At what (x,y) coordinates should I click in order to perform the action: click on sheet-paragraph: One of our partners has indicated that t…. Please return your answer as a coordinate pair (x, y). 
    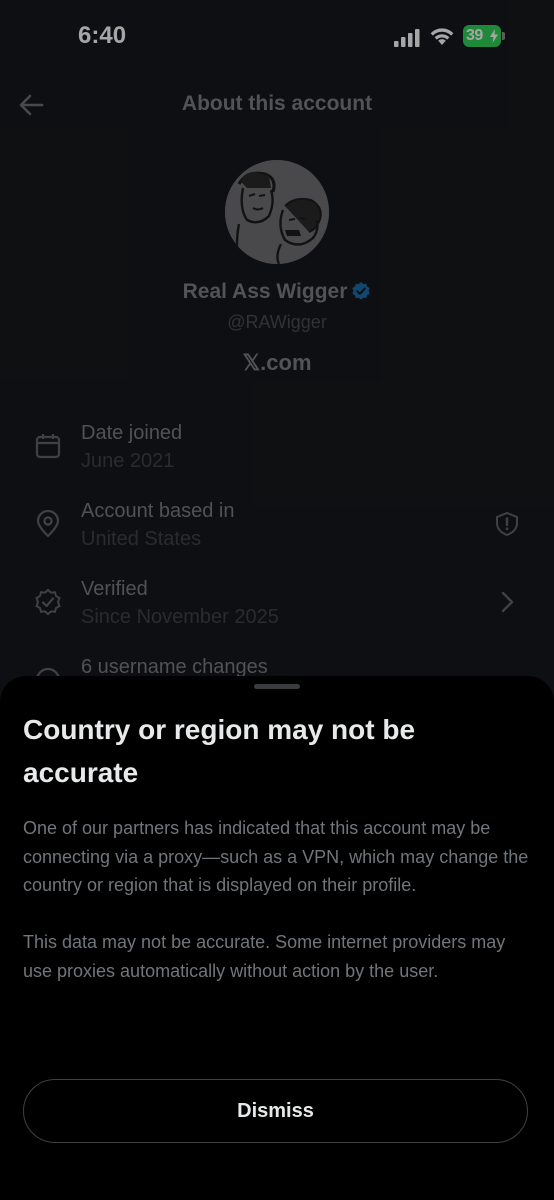
    Looking at the image, I should click on (276, 856).